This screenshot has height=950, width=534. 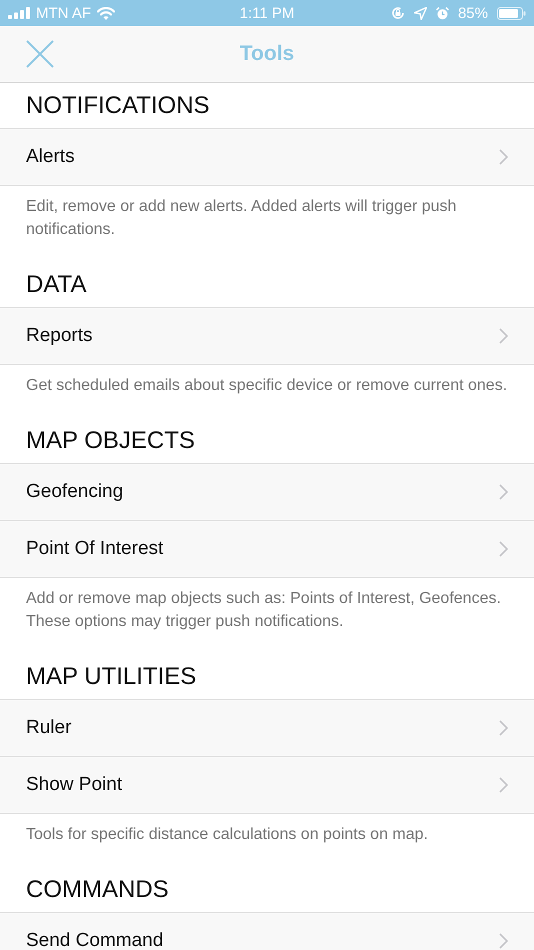 I want to click on battery-icon, so click(x=511, y=13).